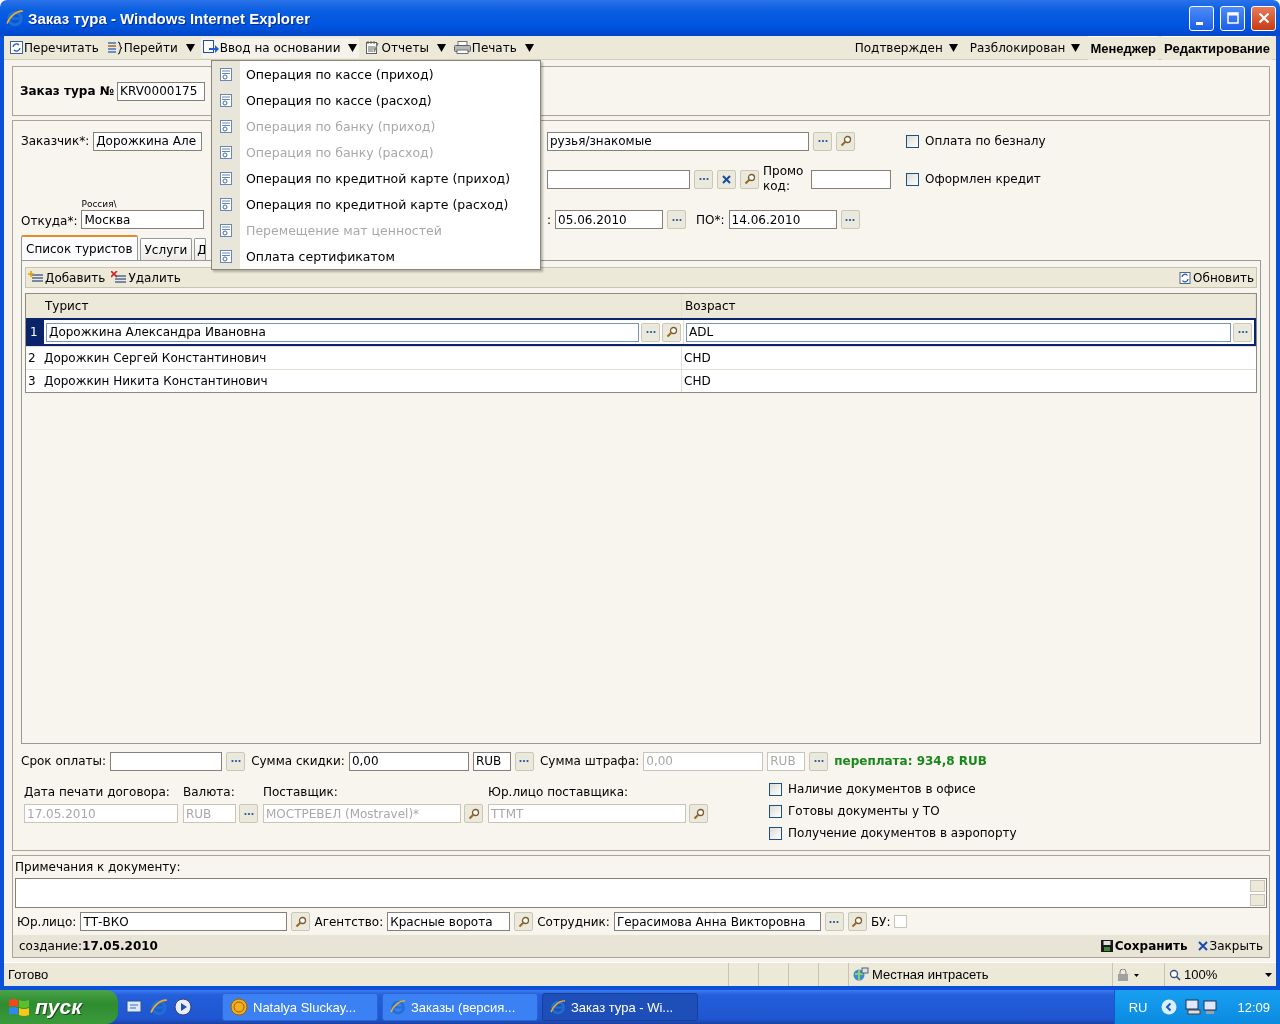  What do you see at coordinates (906, 47) in the screenshot?
I see `status-menu: Подтвержден` at bounding box center [906, 47].